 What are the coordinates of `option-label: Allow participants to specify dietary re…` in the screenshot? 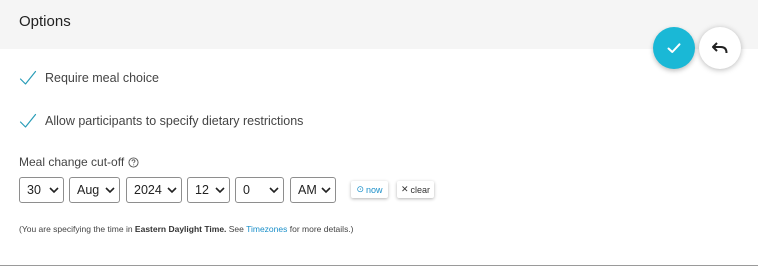 It's located at (174, 121).